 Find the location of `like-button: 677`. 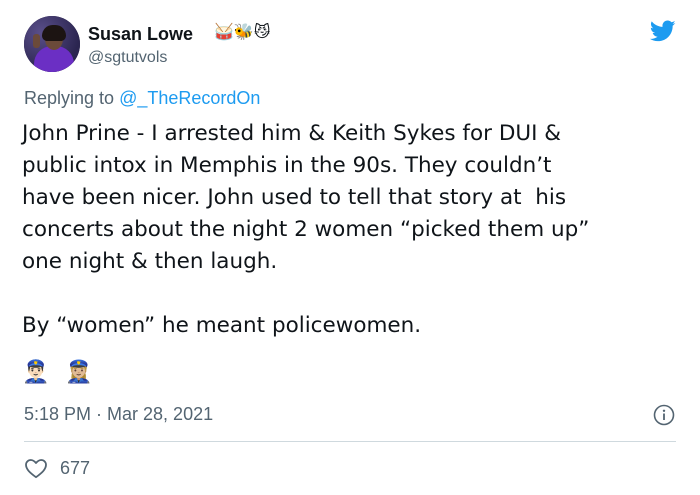

like-button: 677 is located at coordinates (57, 468).